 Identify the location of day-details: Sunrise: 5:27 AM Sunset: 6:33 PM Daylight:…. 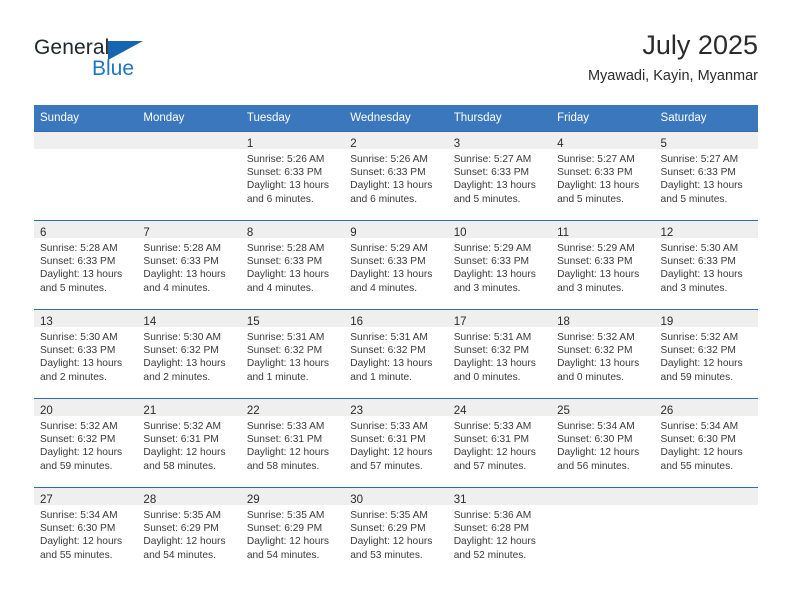
(706, 177).